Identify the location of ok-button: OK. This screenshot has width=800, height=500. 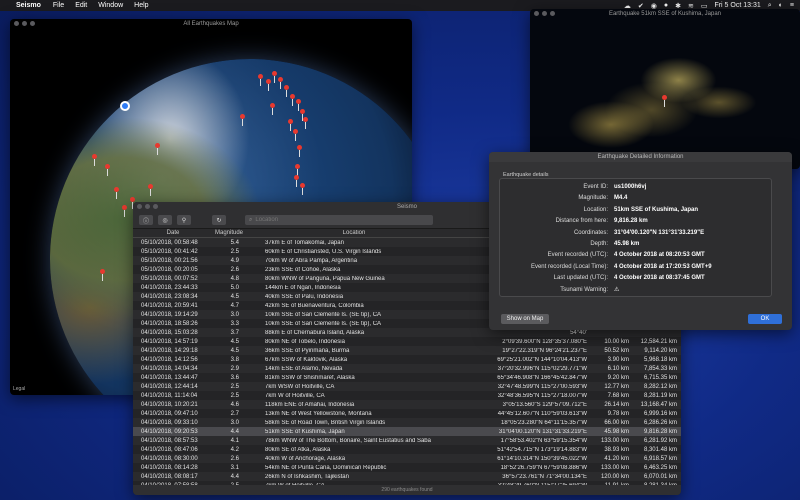
(765, 319).